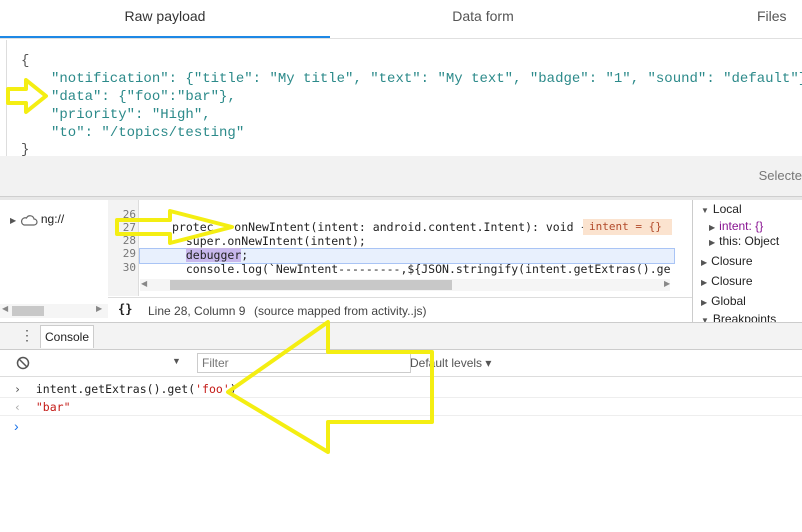 This screenshot has width=802, height=532. What do you see at coordinates (330, 387) in the screenshot?
I see `annotation-arrow-console` at bounding box center [330, 387].